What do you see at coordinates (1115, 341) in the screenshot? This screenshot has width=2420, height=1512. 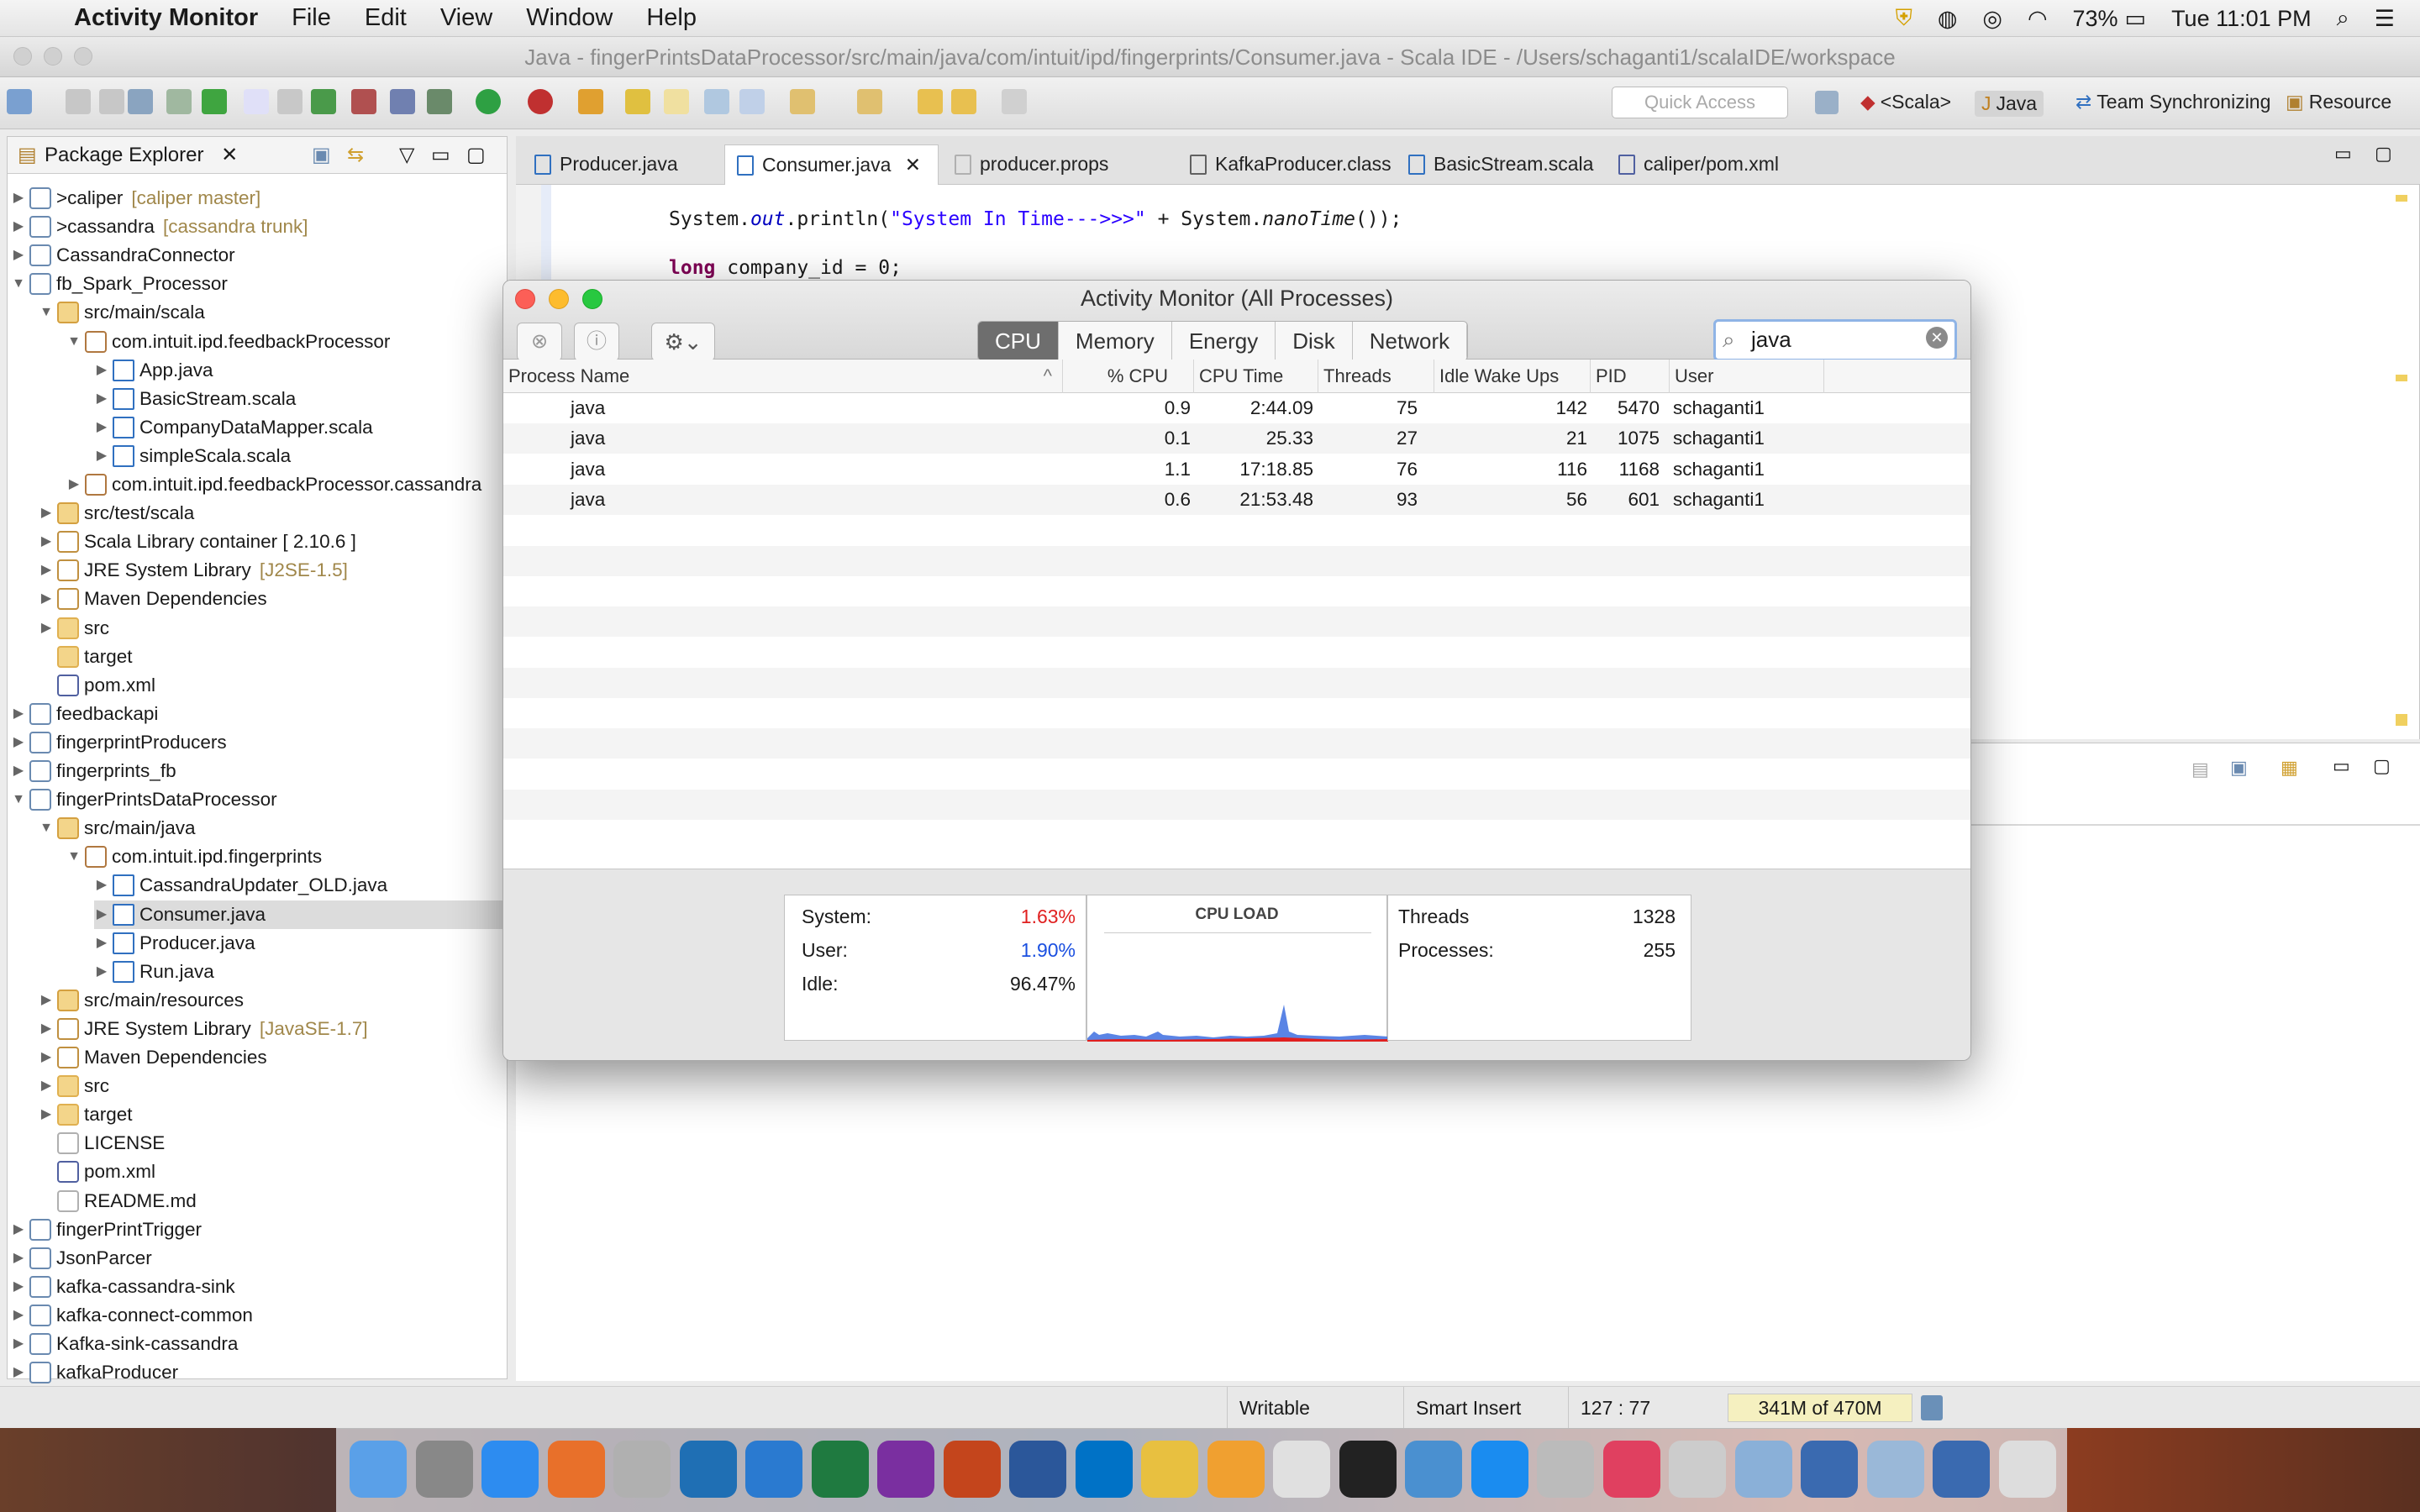 I see `tab-memory: Memory` at bounding box center [1115, 341].